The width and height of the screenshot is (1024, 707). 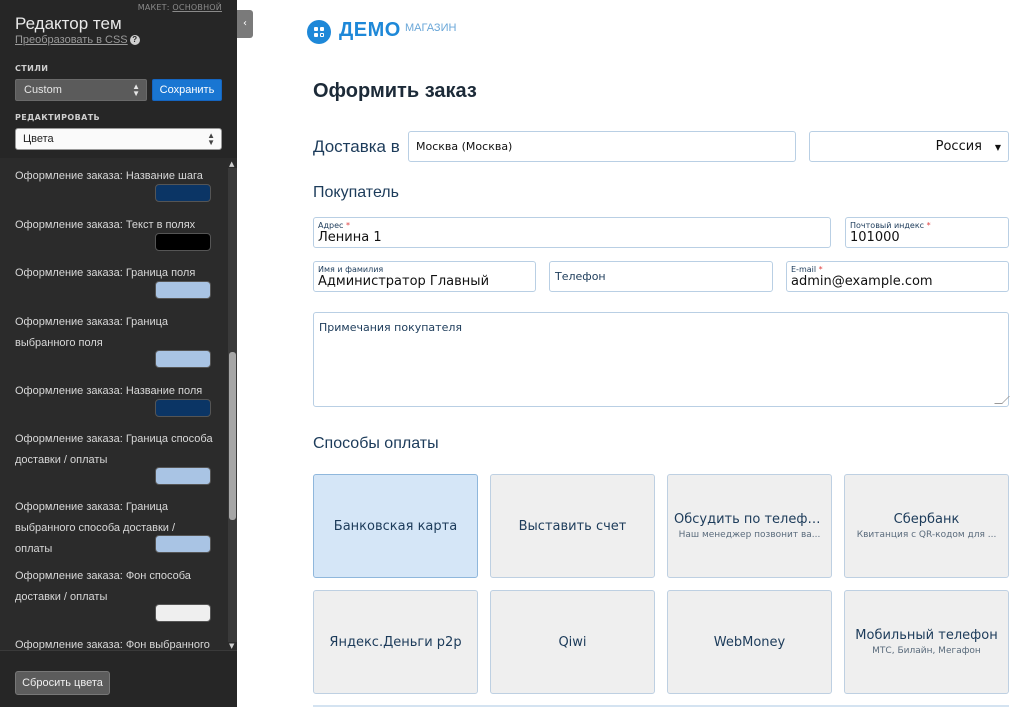 I want to click on email-label: E-mail *, so click(x=807, y=269).